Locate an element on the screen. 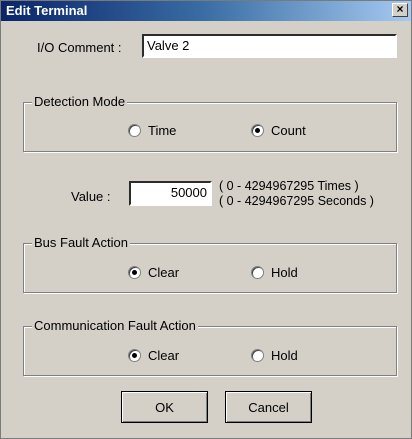 Image resolution: width=412 pixels, height=439 pixels. detection-mode-count-option: Count is located at coordinates (278, 130).